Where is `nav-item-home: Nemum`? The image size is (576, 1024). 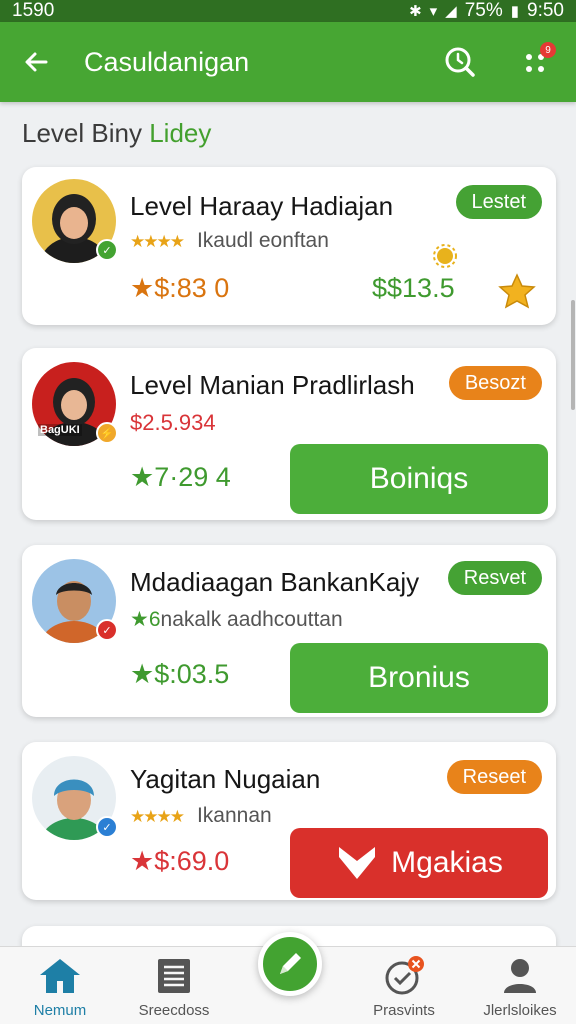 nav-item-home: Nemum is located at coordinates (60, 985).